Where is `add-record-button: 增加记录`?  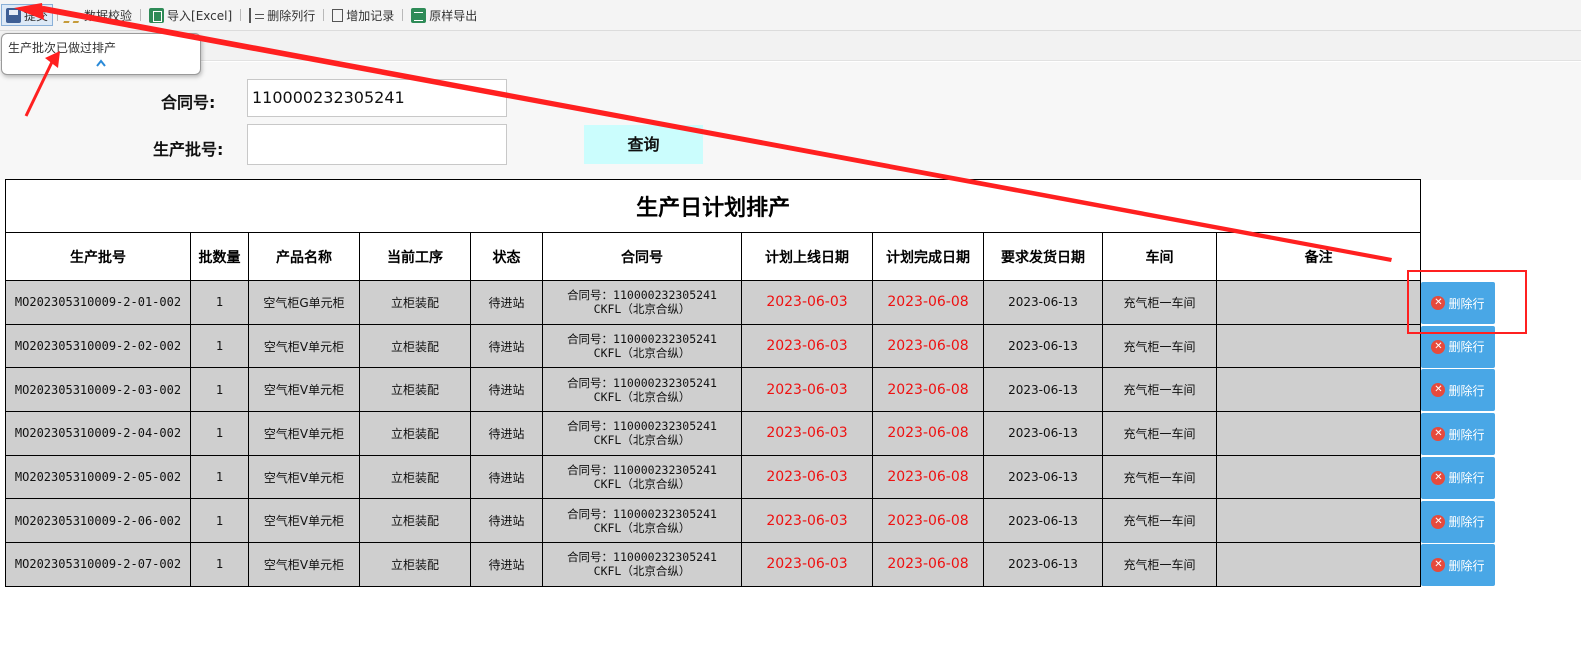
add-record-button: 增加记录 is located at coordinates (363, 15).